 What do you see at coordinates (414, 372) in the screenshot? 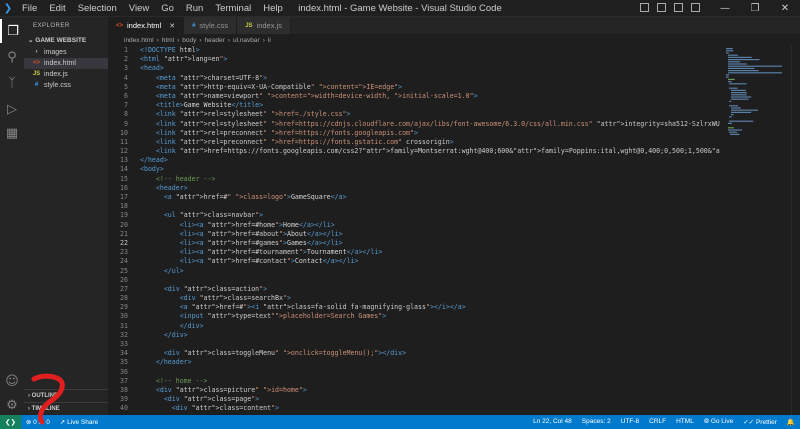
I see `code-line: 36` at bounding box center [414, 372].